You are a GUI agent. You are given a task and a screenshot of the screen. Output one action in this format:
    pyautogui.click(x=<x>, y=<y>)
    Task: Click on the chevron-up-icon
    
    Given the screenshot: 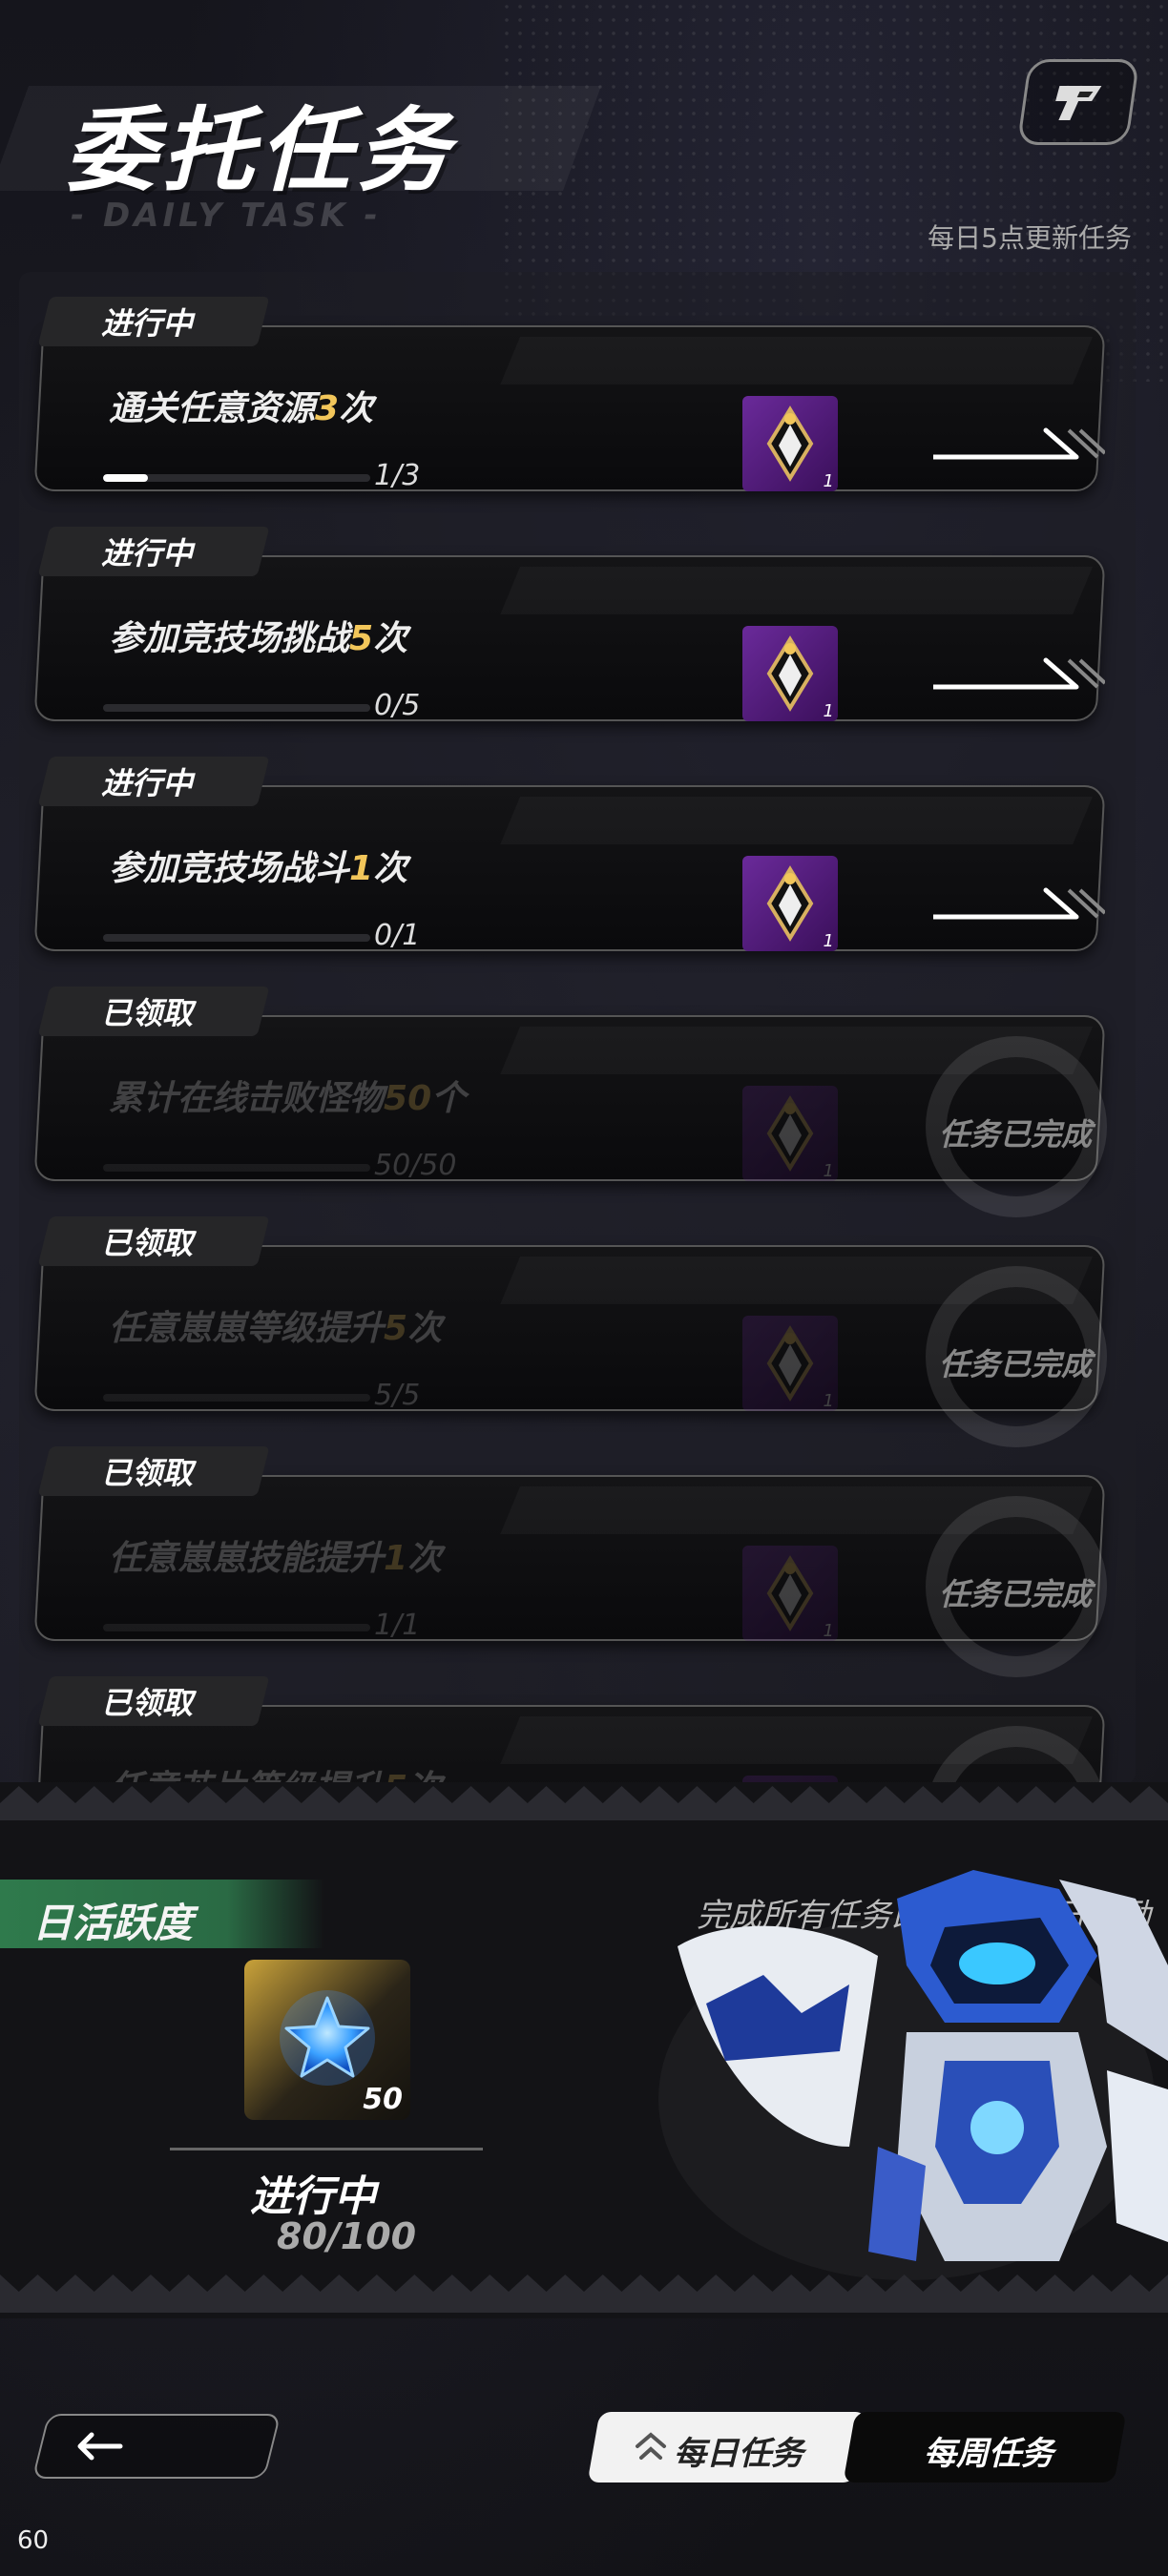 What is the action you would take?
    pyautogui.click(x=651, y=2446)
    